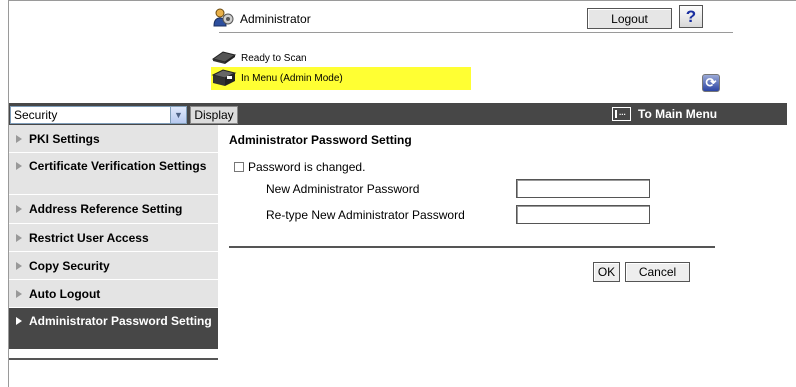  I want to click on sidebar-item-label: Administrator Password Setting, so click(120, 321).